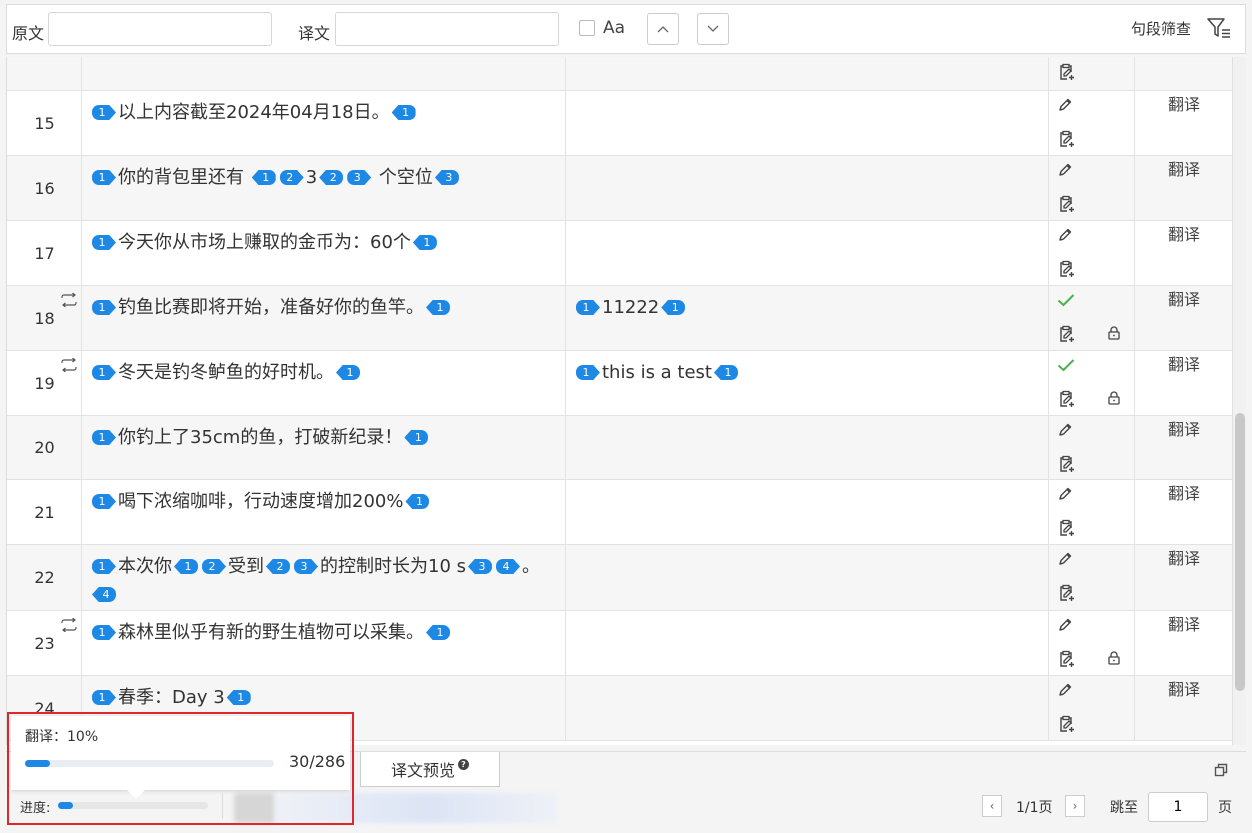  Describe the element at coordinates (324, 383) in the screenshot. I see `source-cell: 1 冬天是钓冬鲈鱼的好时机。 1` at that location.